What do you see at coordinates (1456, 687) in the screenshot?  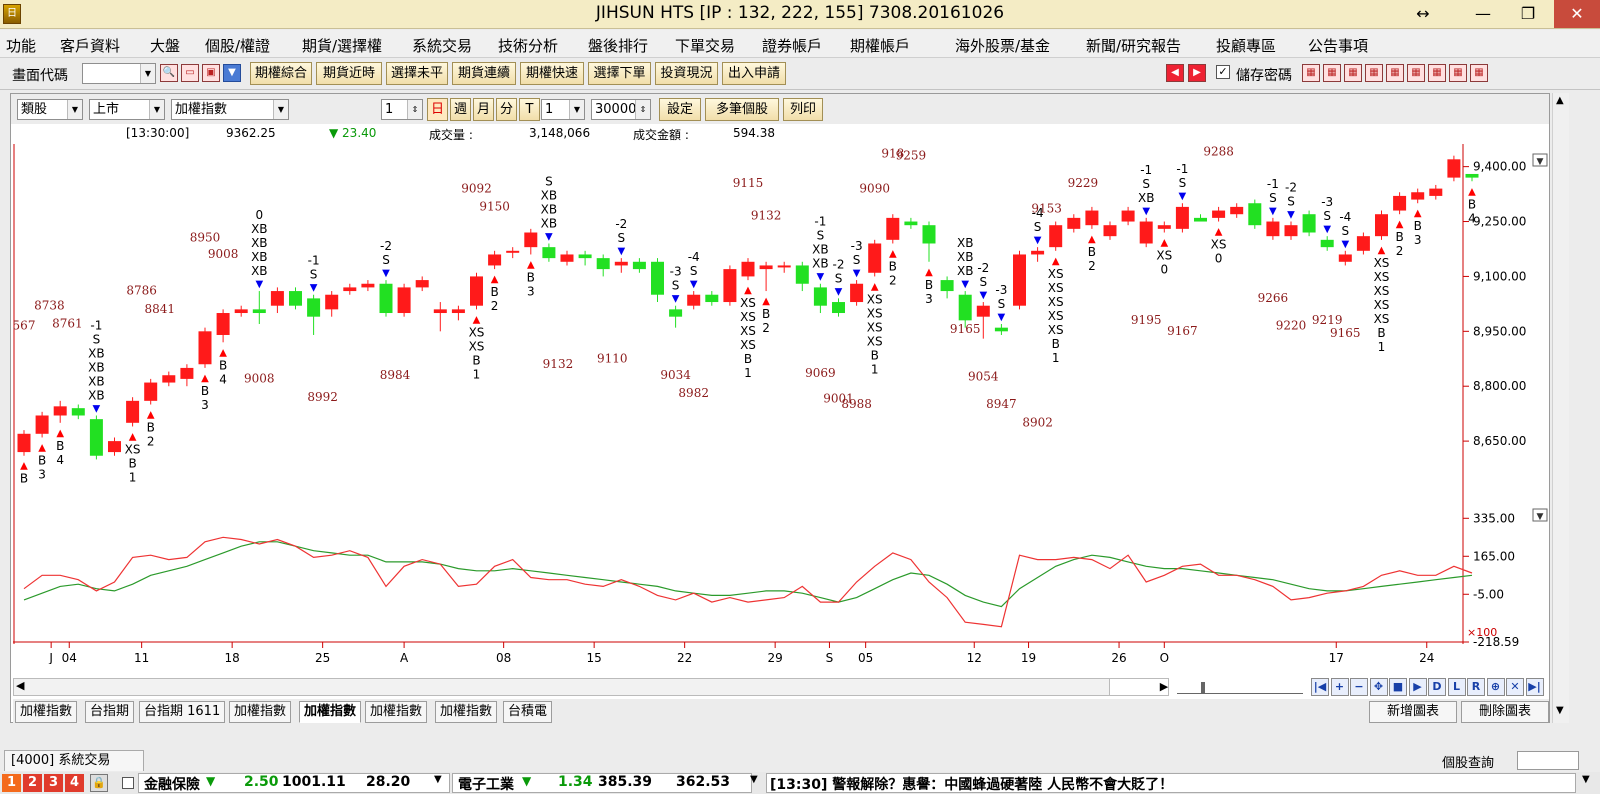 I see `nav-button-7: L` at bounding box center [1456, 687].